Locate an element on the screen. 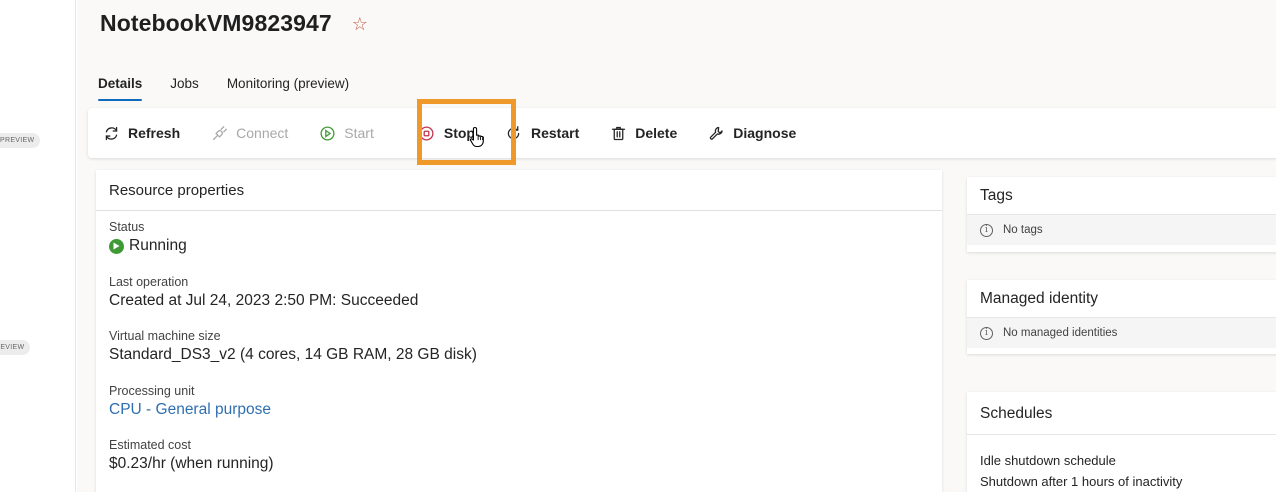 The image size is (1276, 492). refresh-label: Refresh is located at coordinates (154, 133).